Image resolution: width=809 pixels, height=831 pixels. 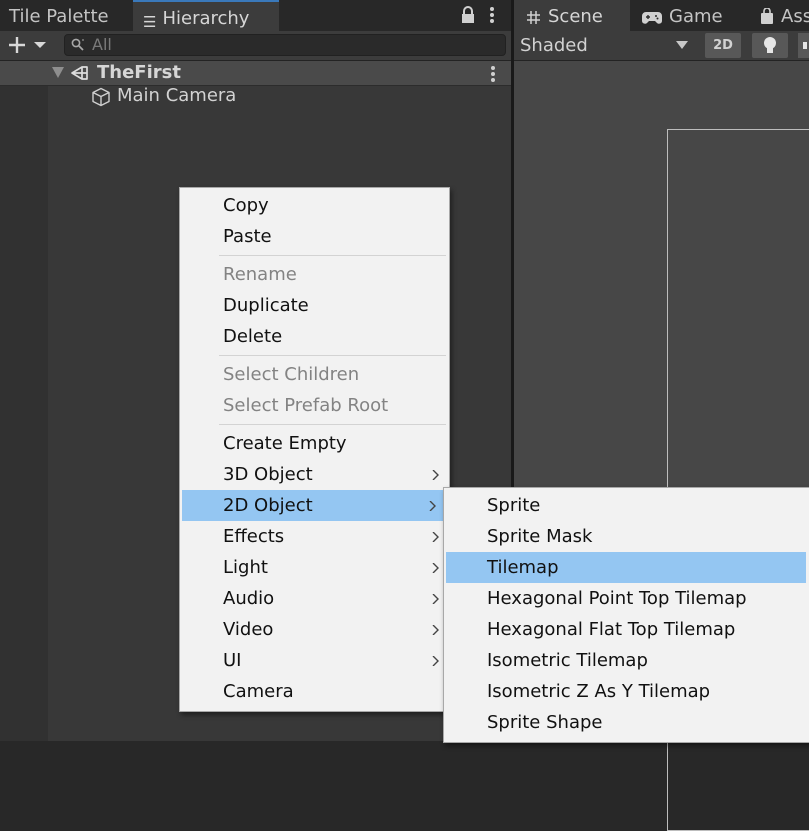 I want to click on submenu-item-sprite-shape: Sprite Shape, so click(x=626, y=722).